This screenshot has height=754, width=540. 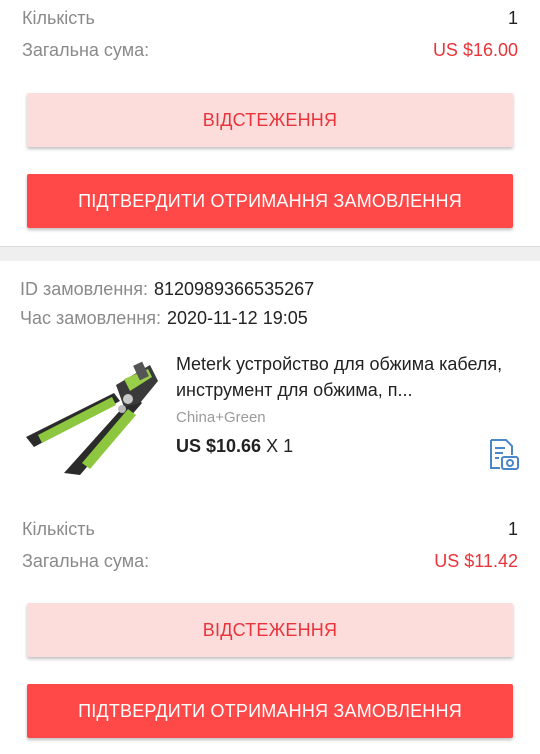 What do you see at coordinates (270, 253) in the screenshot?
I see `card-separator` at bounding box center [270, 253].